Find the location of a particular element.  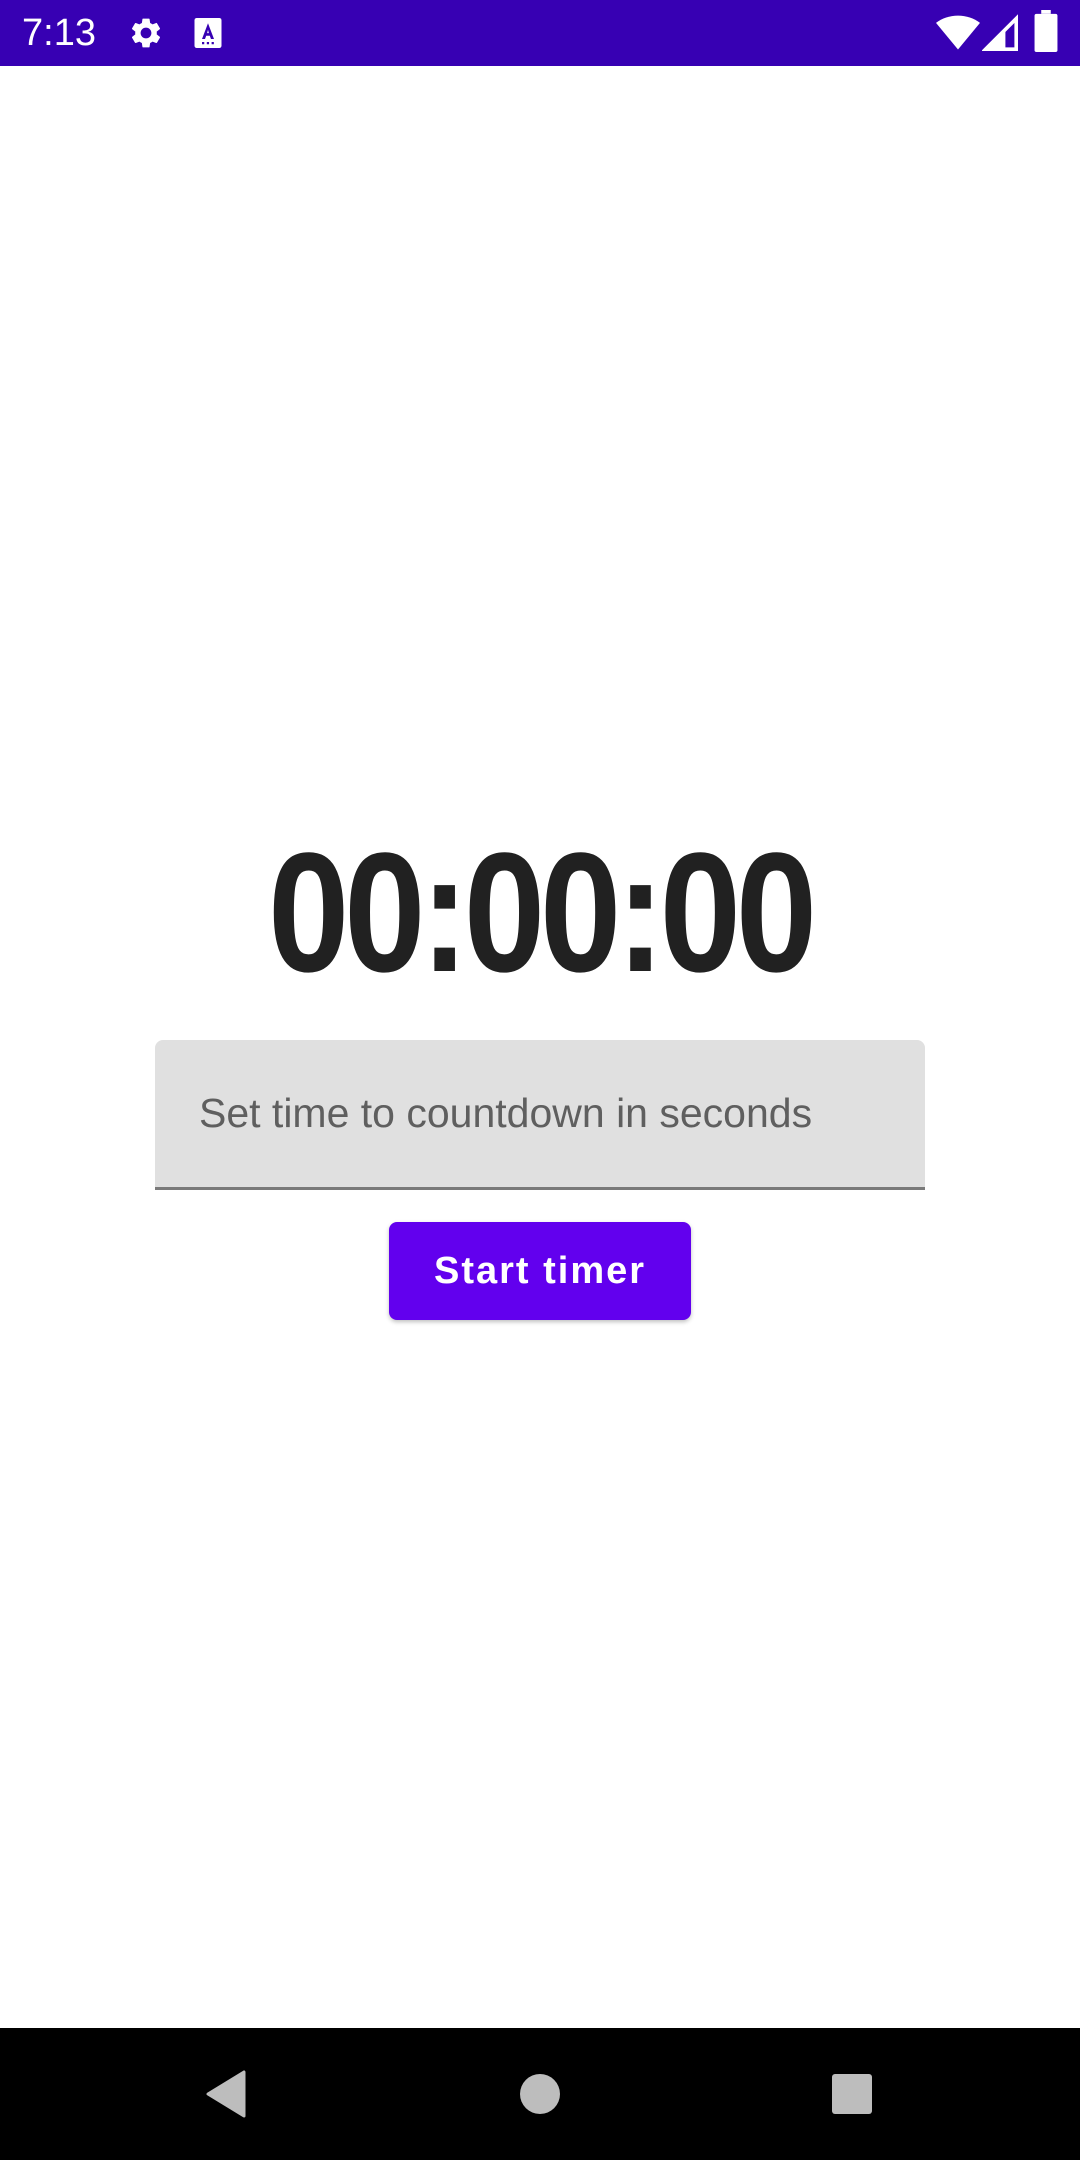

status-bar: 7:13 is located at coordinates (540, 33).